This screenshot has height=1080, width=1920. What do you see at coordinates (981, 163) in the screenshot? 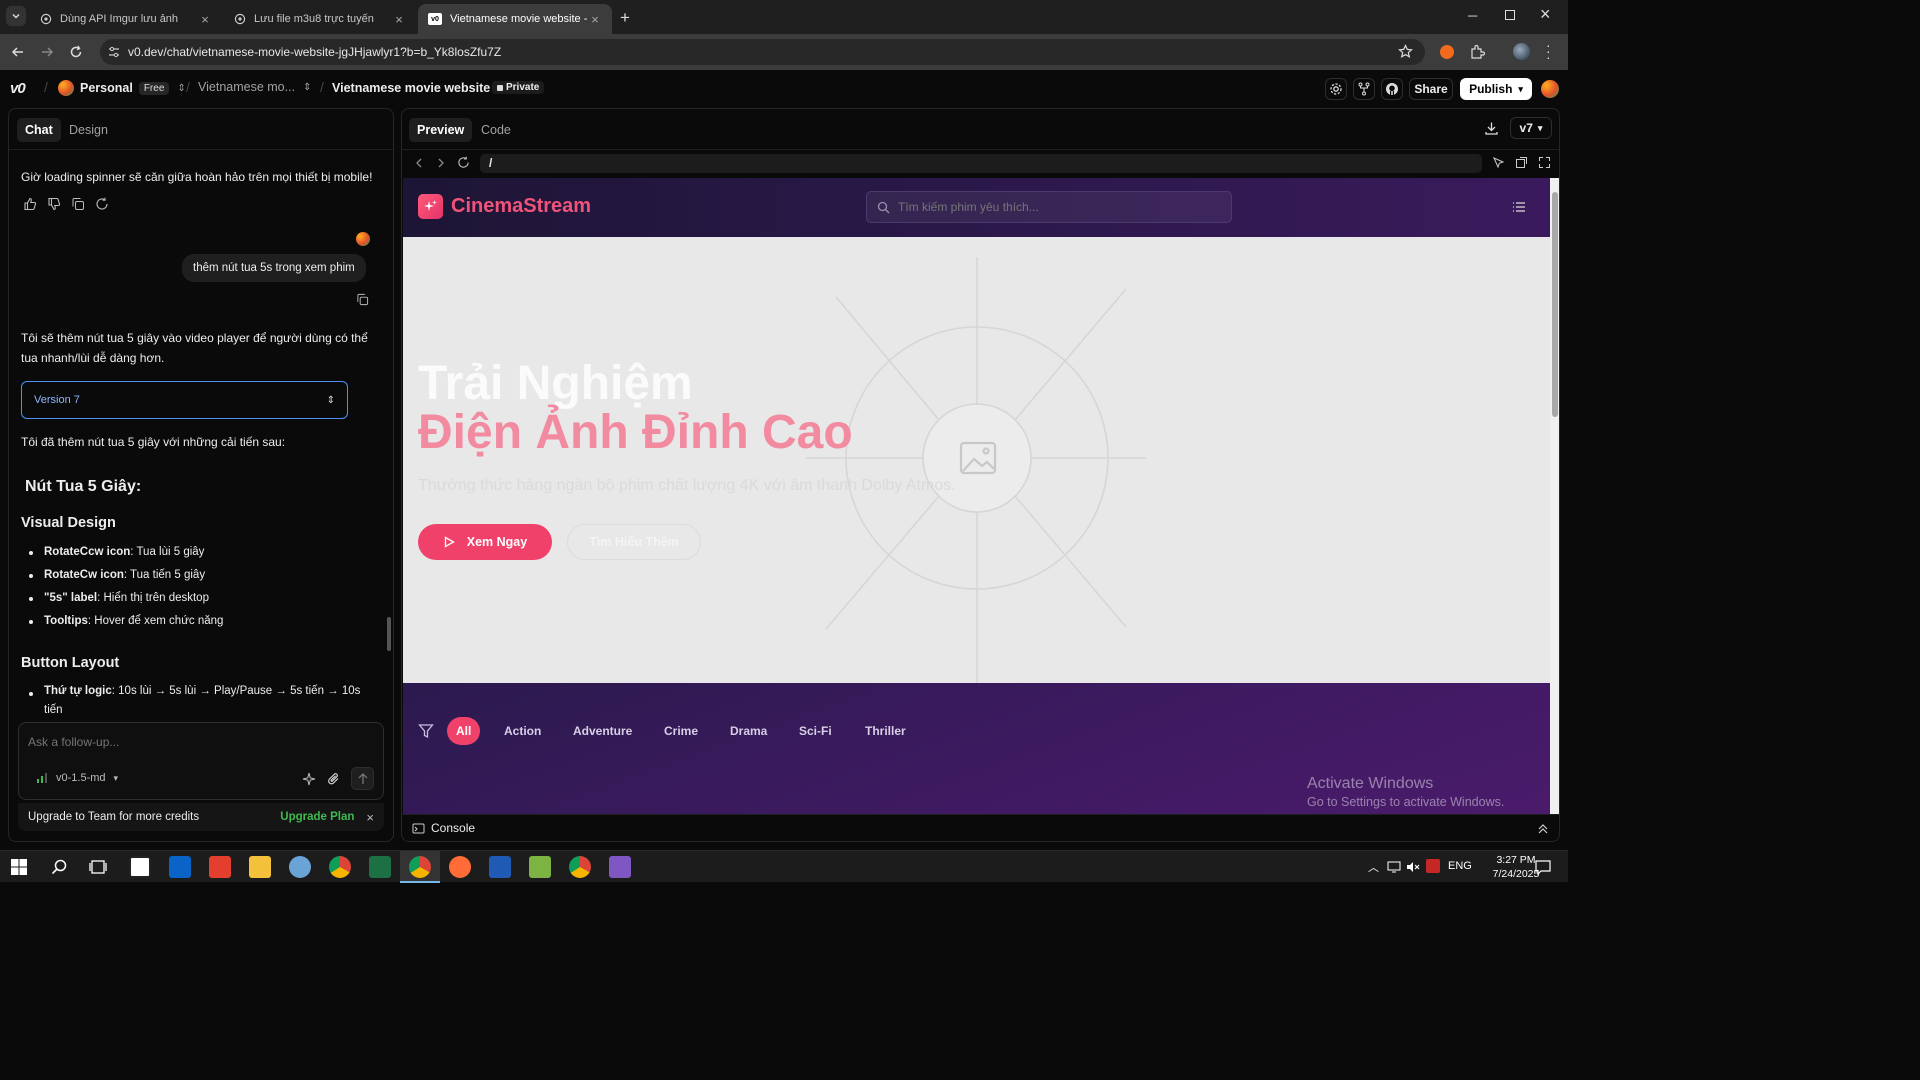
I see `preview-path-input: /` at bounding box center [981, 163].